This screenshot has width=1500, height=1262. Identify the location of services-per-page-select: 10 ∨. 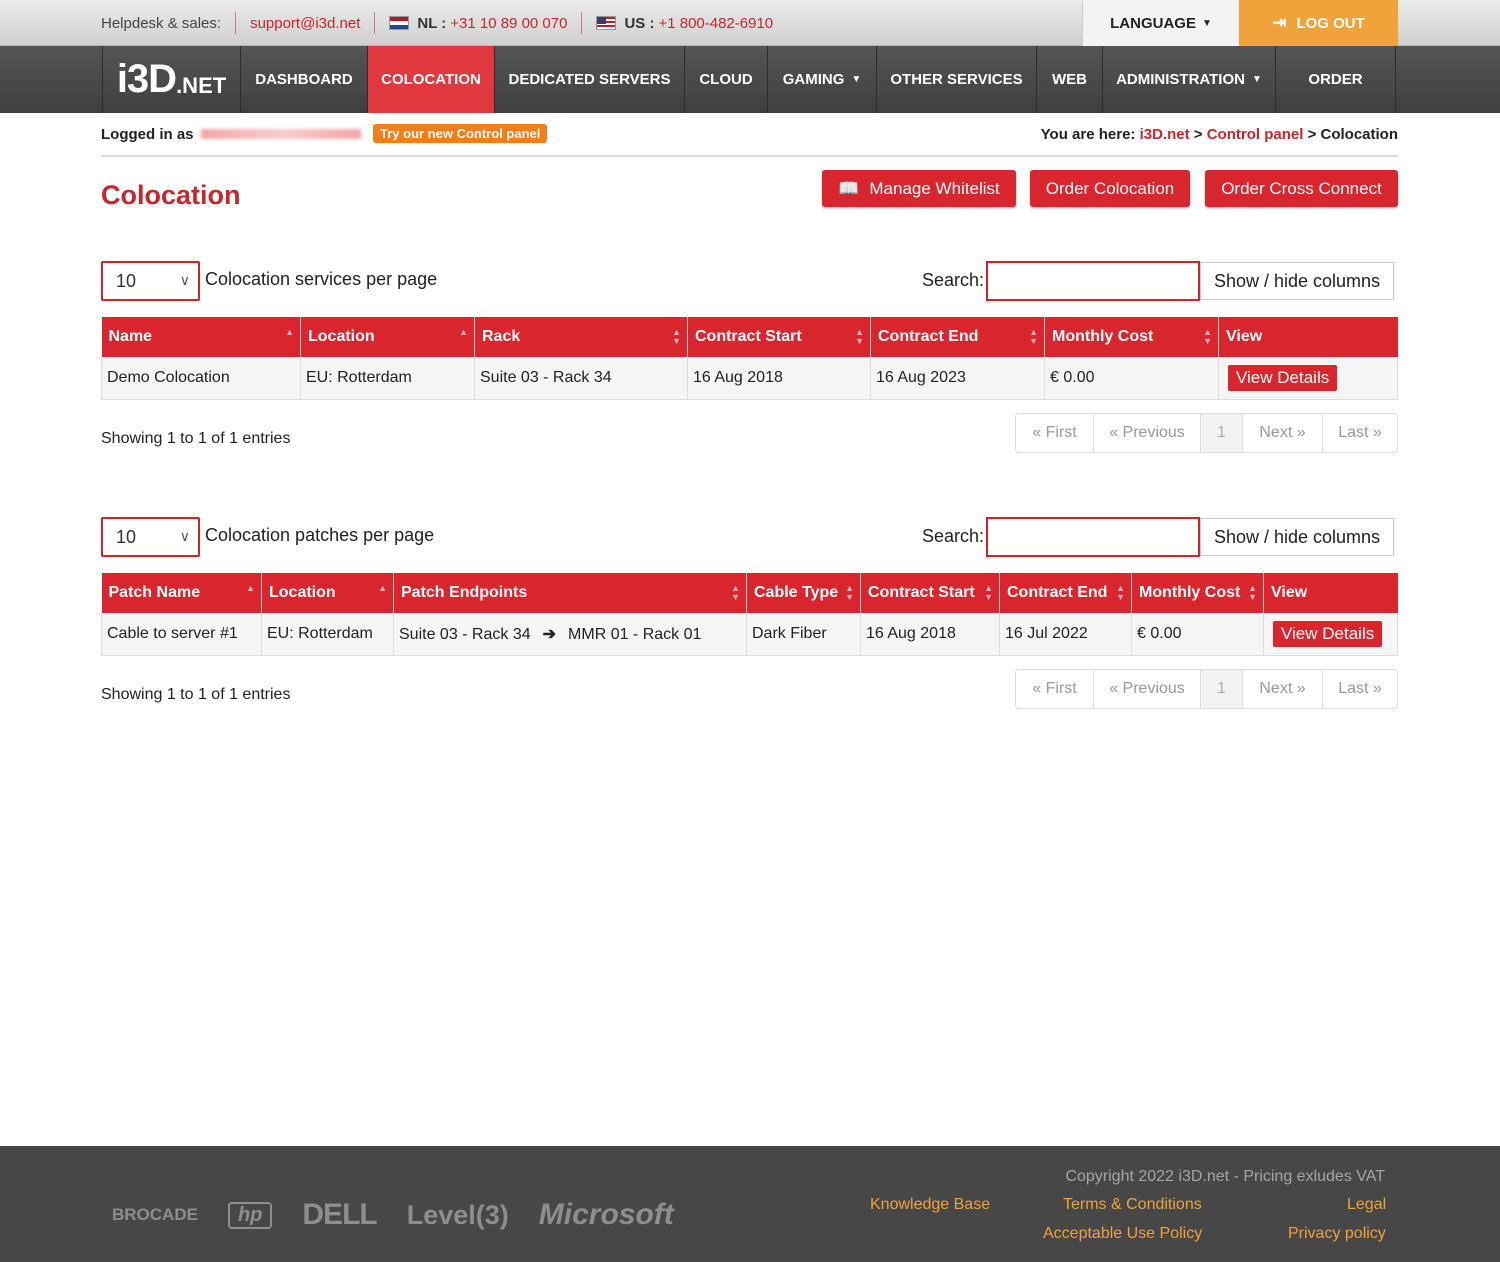
(150, 281).